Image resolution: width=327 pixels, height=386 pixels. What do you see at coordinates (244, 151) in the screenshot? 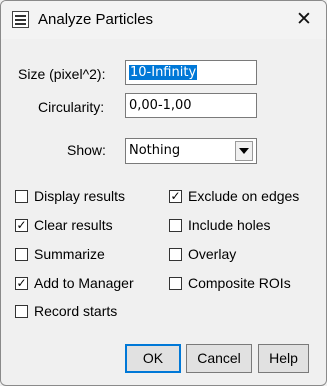
I see `chevron-down-icon` at bounding box center [244, 151].